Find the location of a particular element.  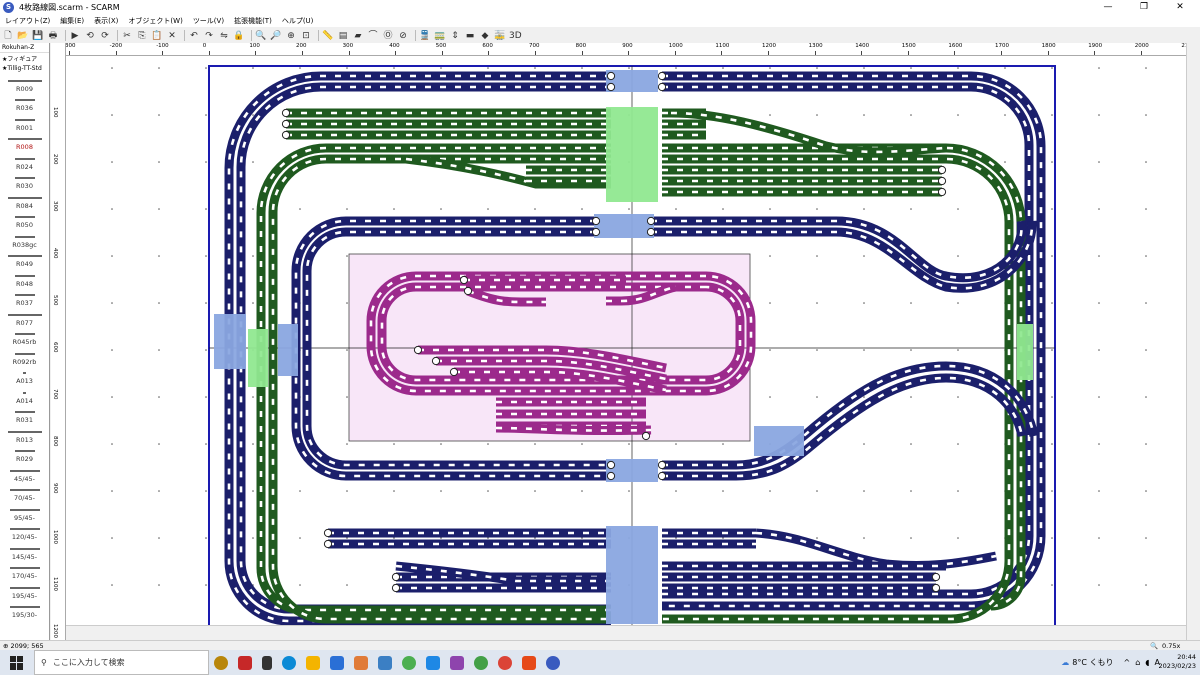

delete-icon: ✕ is located at coordinates (172, 36).